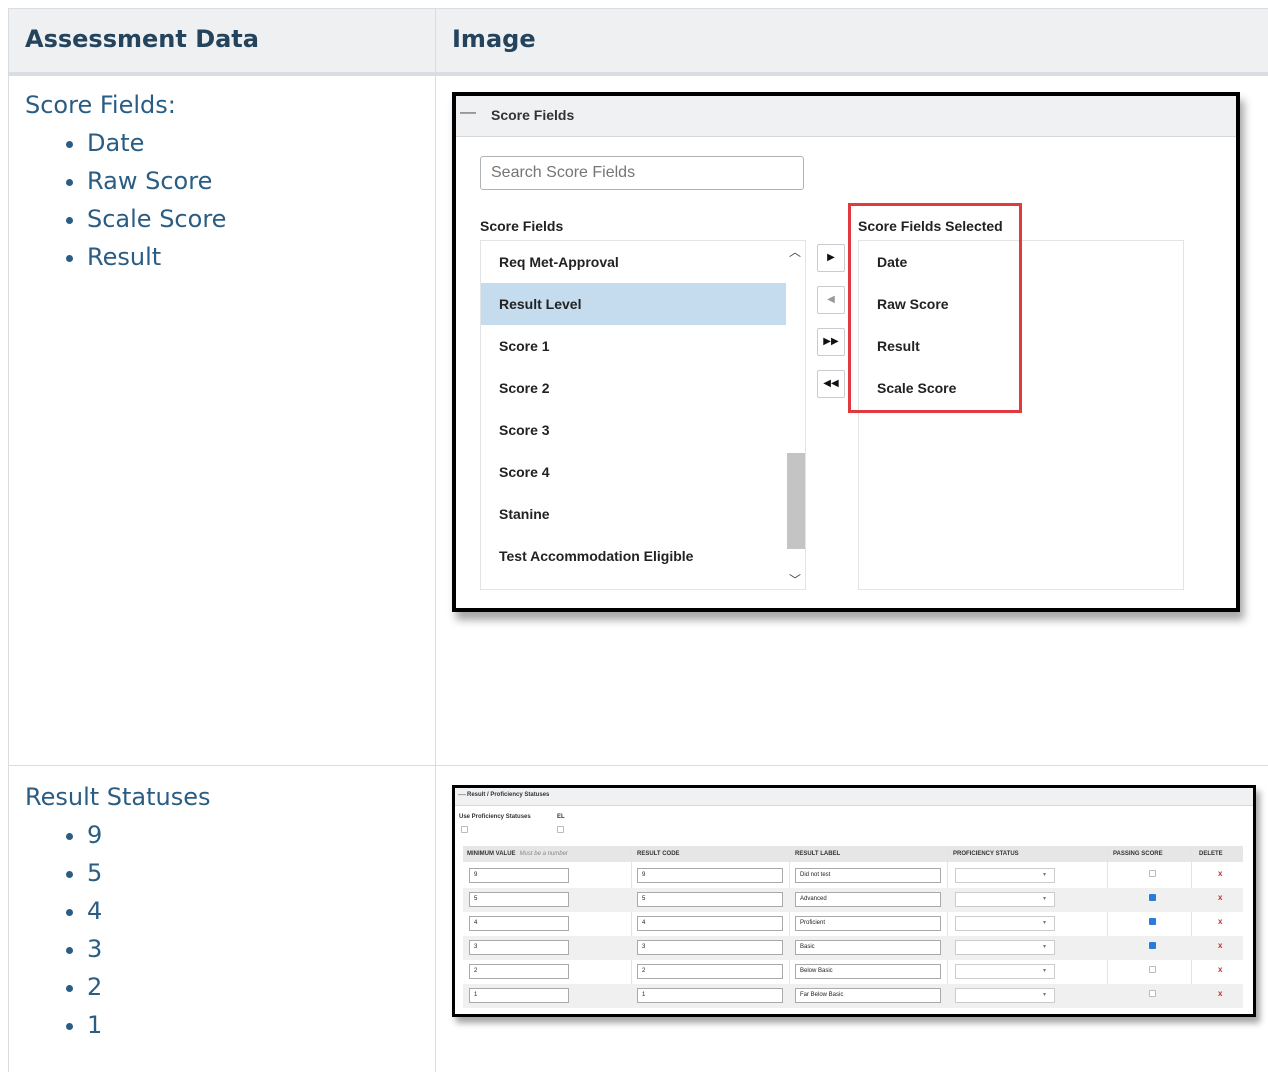  What do you see at coordinates (149, 987) in the screenshot?
I see `list-item: 2` at bounding box center [149, 987].